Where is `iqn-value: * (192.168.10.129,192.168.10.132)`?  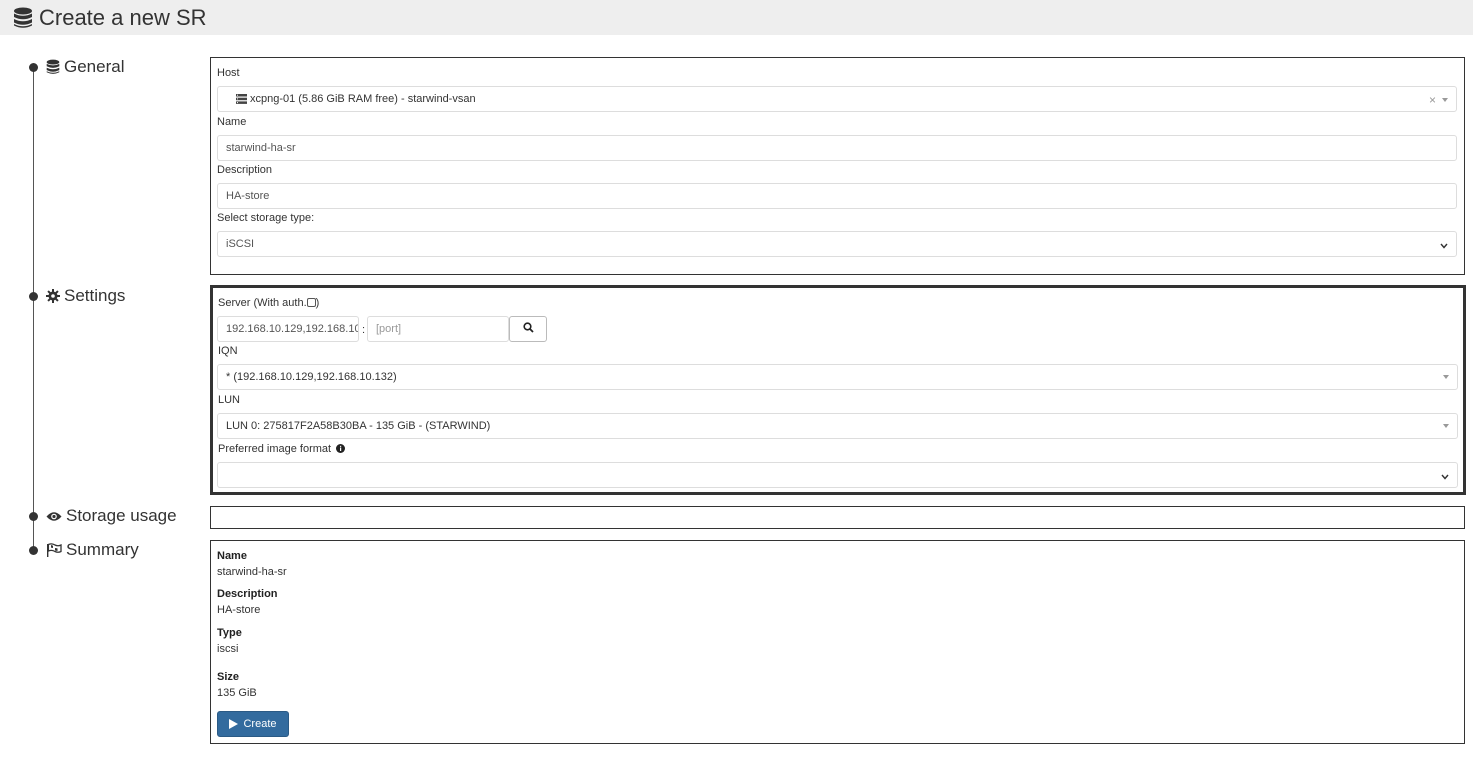
iqn-value: * (192.168.10.129,192.168.10.132) is located at coordinates (311, 377).